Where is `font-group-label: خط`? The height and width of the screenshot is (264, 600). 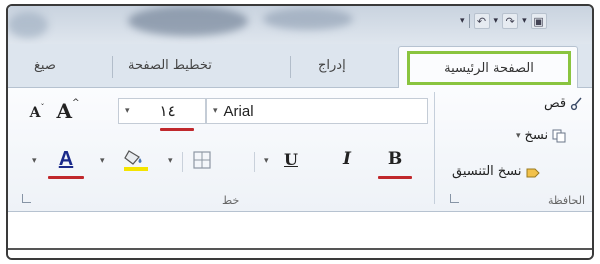
font-group-label: خط is located at coordinates (231, 200).